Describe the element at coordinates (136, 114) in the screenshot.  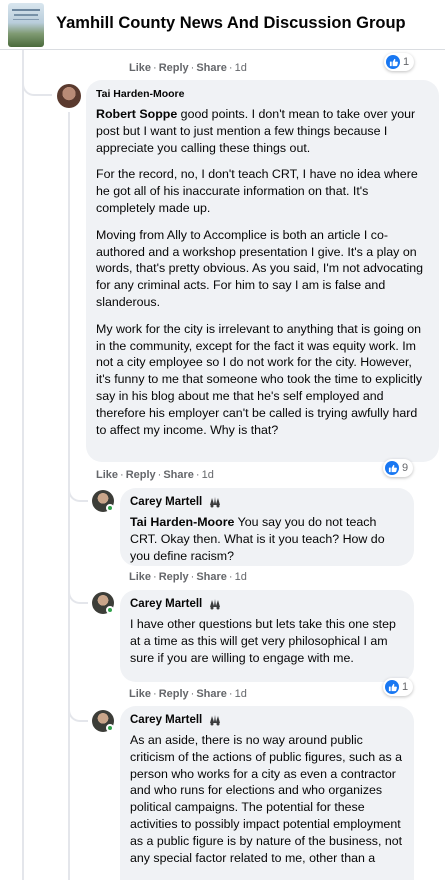
I see `mention-link: Robert Soppe` at that location.